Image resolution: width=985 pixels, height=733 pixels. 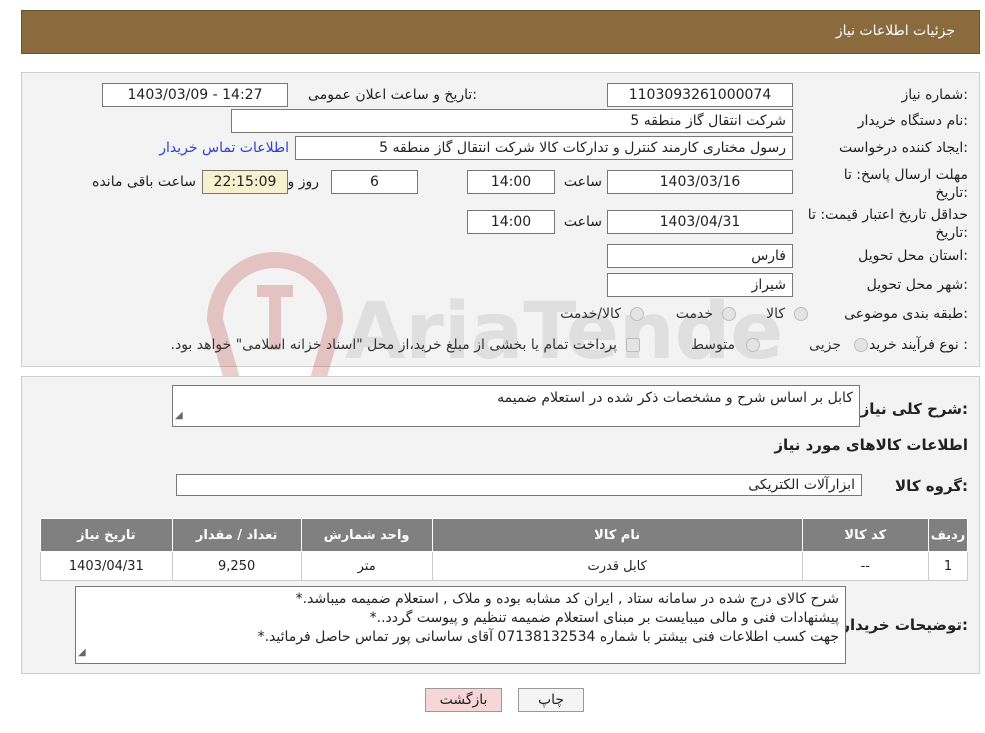 What do you see at coordinates (106, 566) in the screenshot?
I see `cell-need-date: 1403/04/31` at bounding box center [106, 566].